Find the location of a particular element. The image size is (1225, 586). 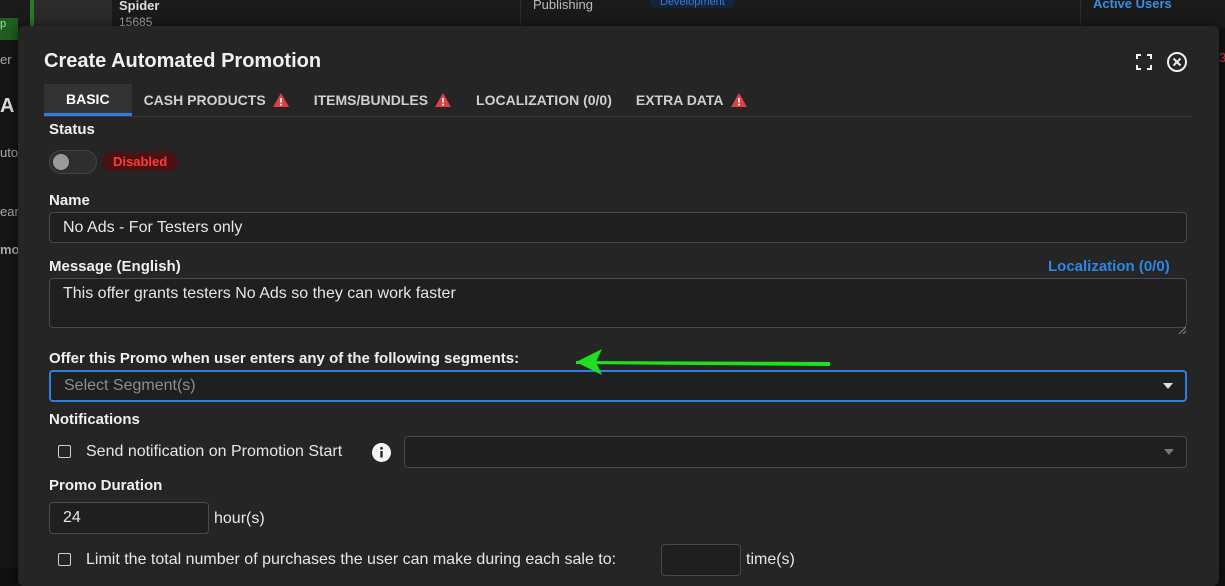

close-icon is located at coordinates (1177, 62).